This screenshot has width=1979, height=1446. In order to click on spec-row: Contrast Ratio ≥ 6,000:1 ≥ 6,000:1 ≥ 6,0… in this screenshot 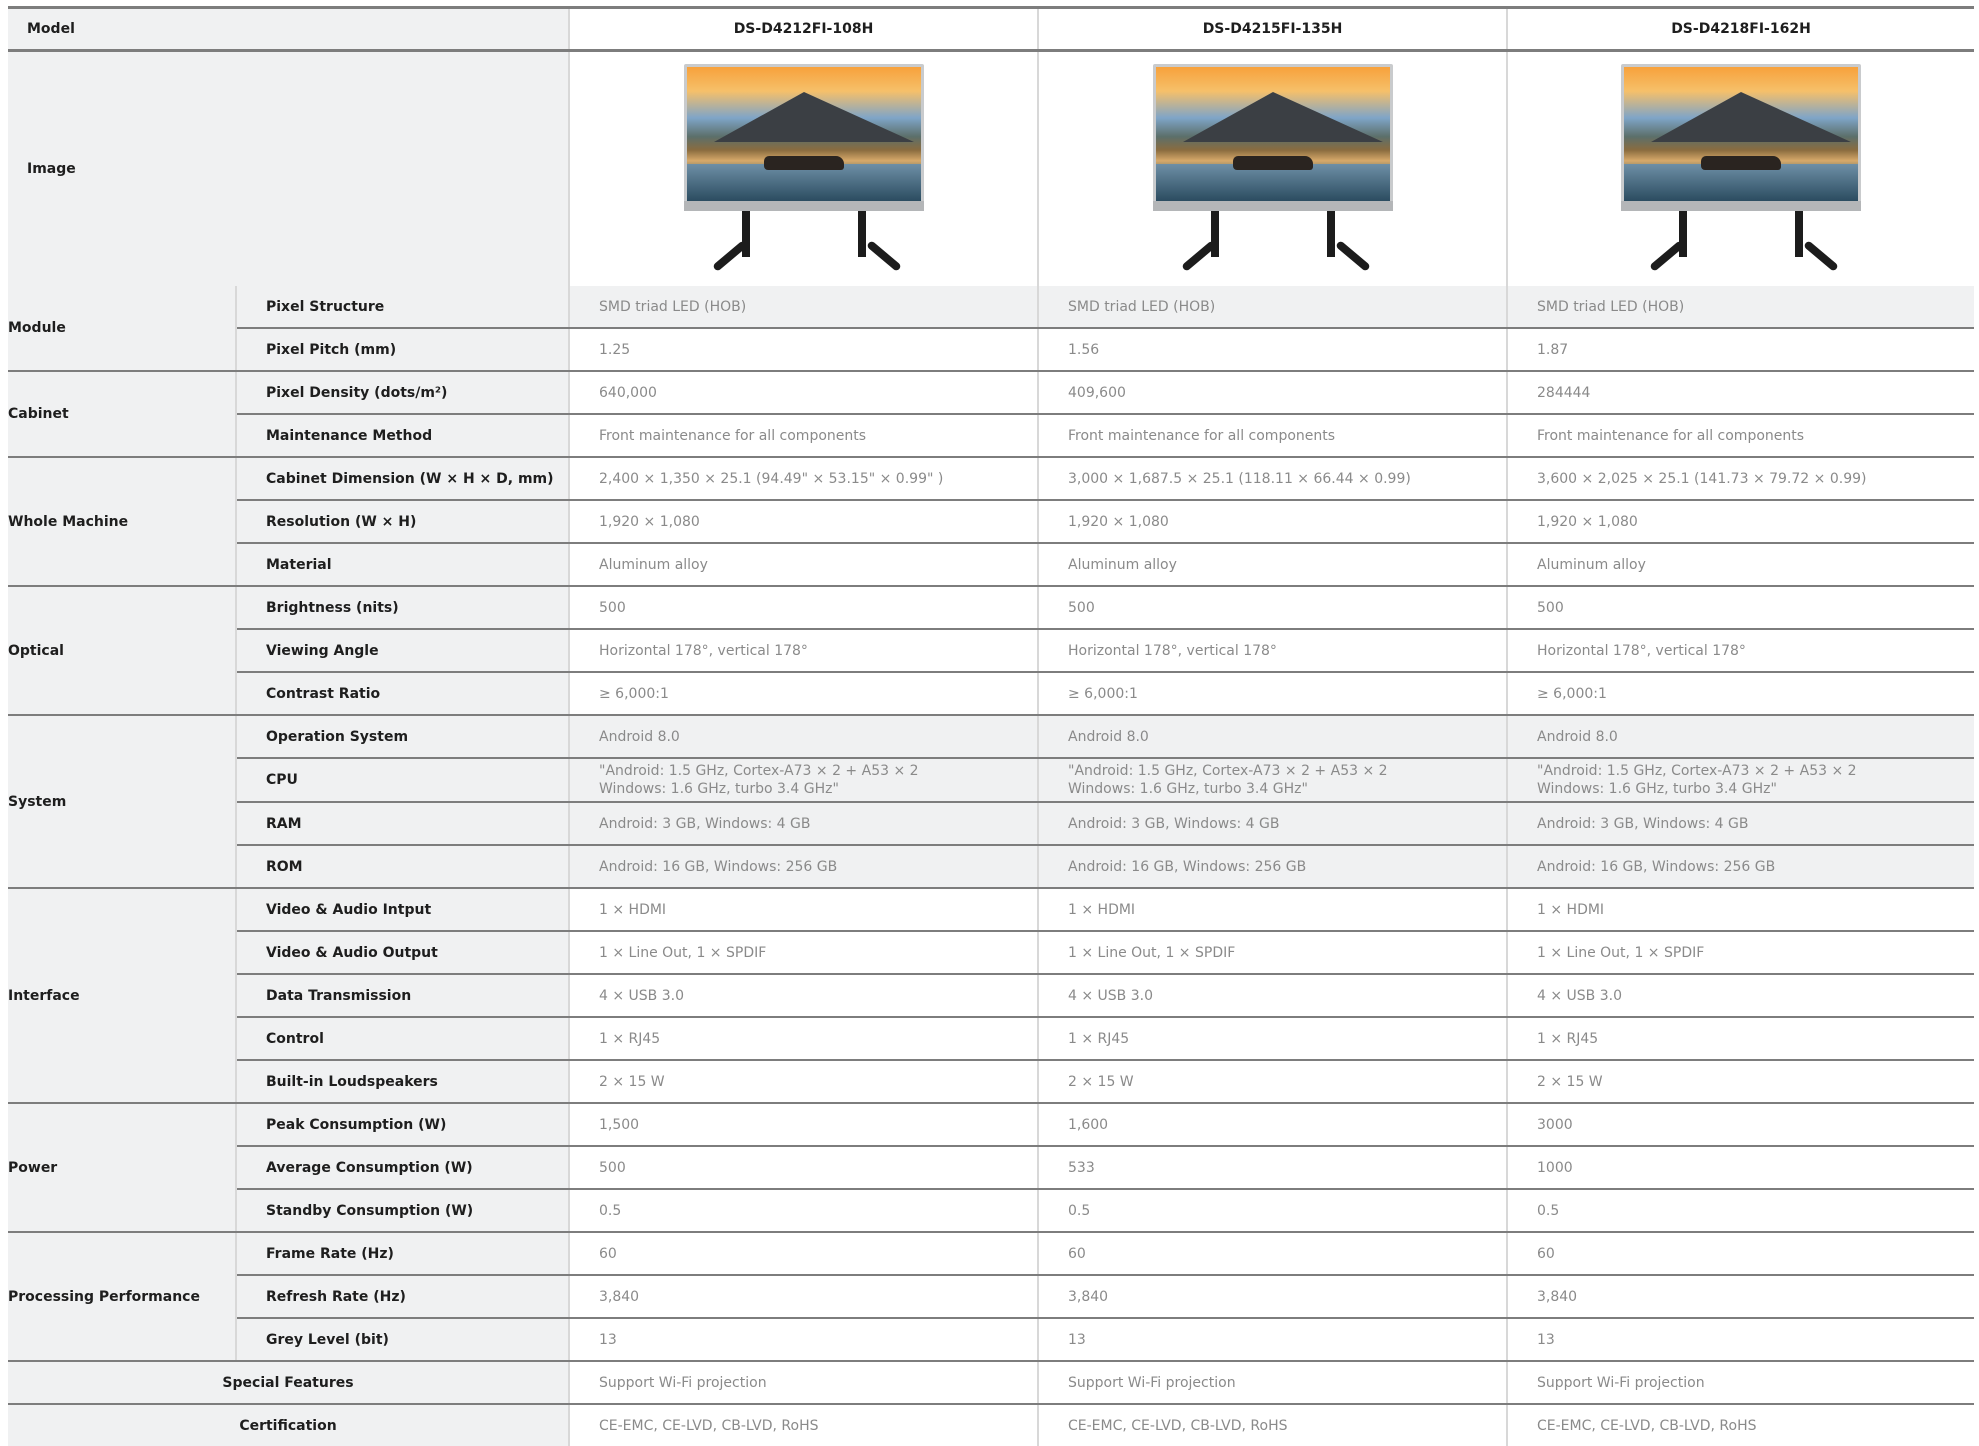, I will do `click(991, 694)`.